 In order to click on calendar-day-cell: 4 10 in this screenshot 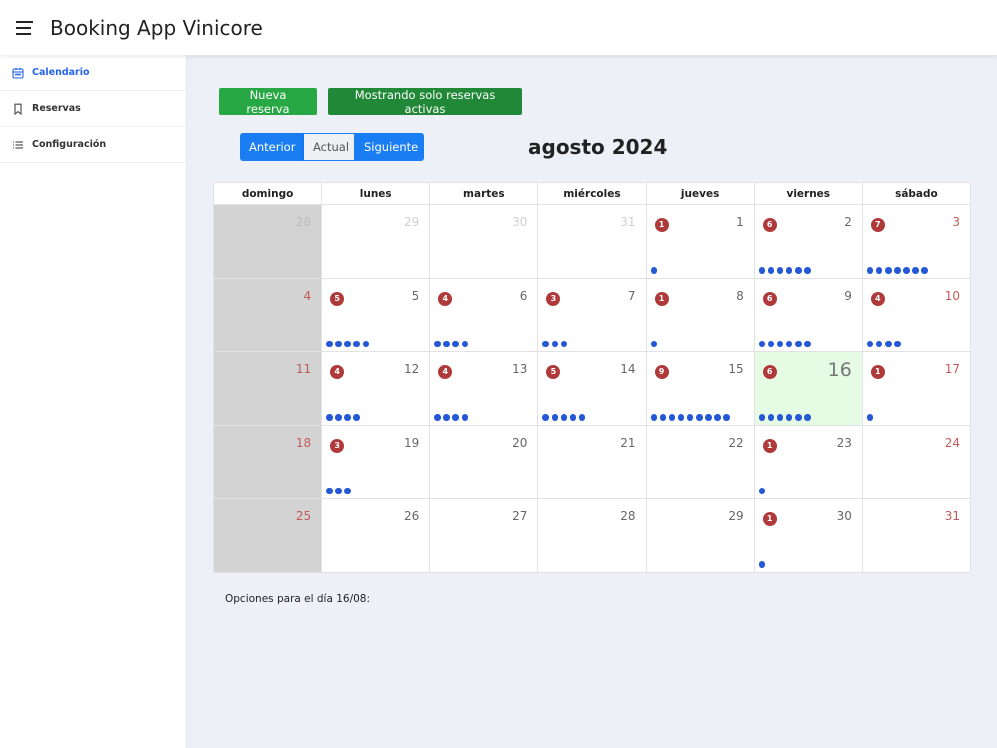, I will do `click(916, 314)`.